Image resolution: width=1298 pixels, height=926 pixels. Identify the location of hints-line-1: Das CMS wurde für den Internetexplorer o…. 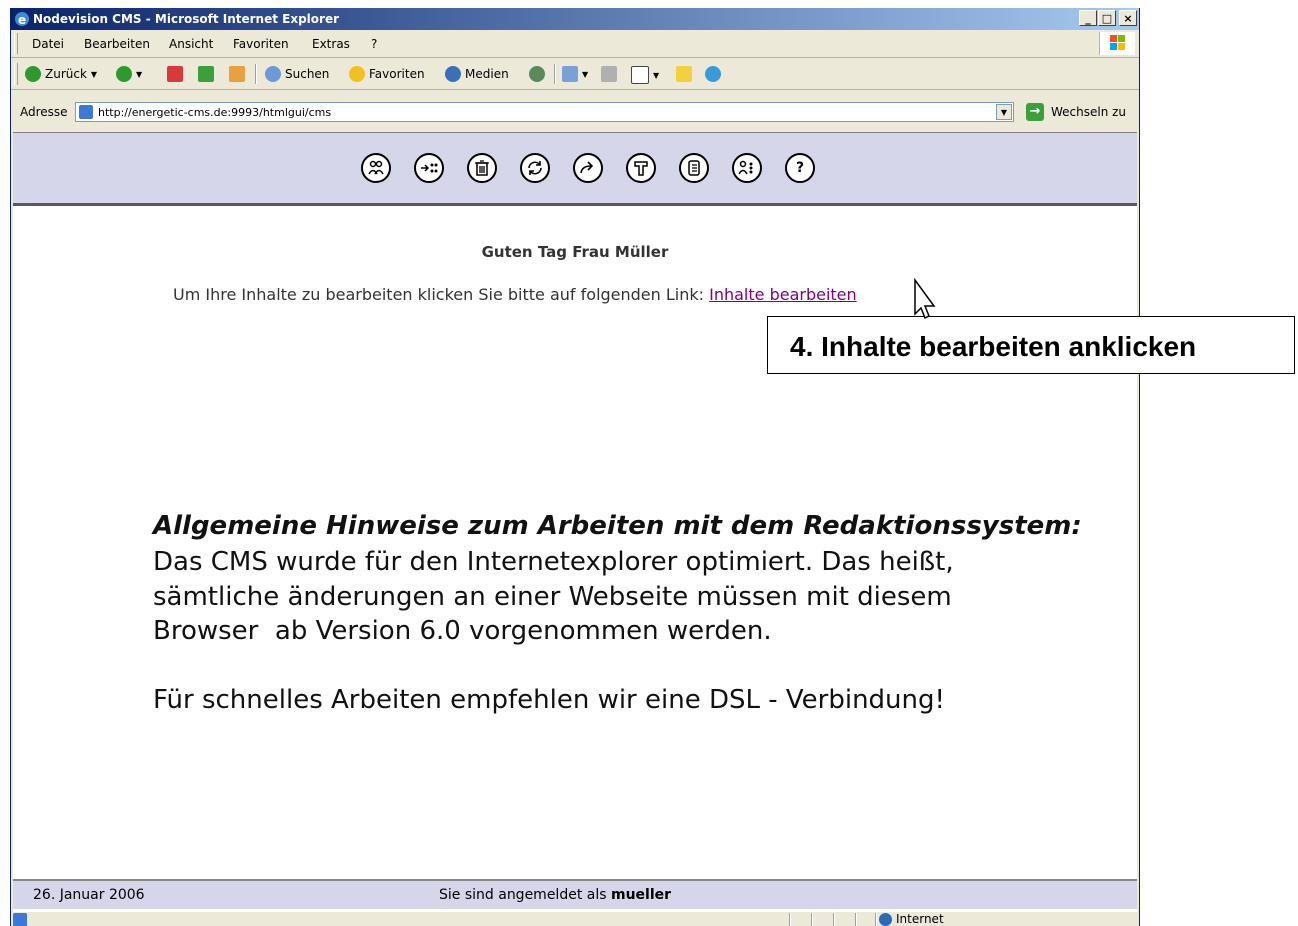
(553, 562).